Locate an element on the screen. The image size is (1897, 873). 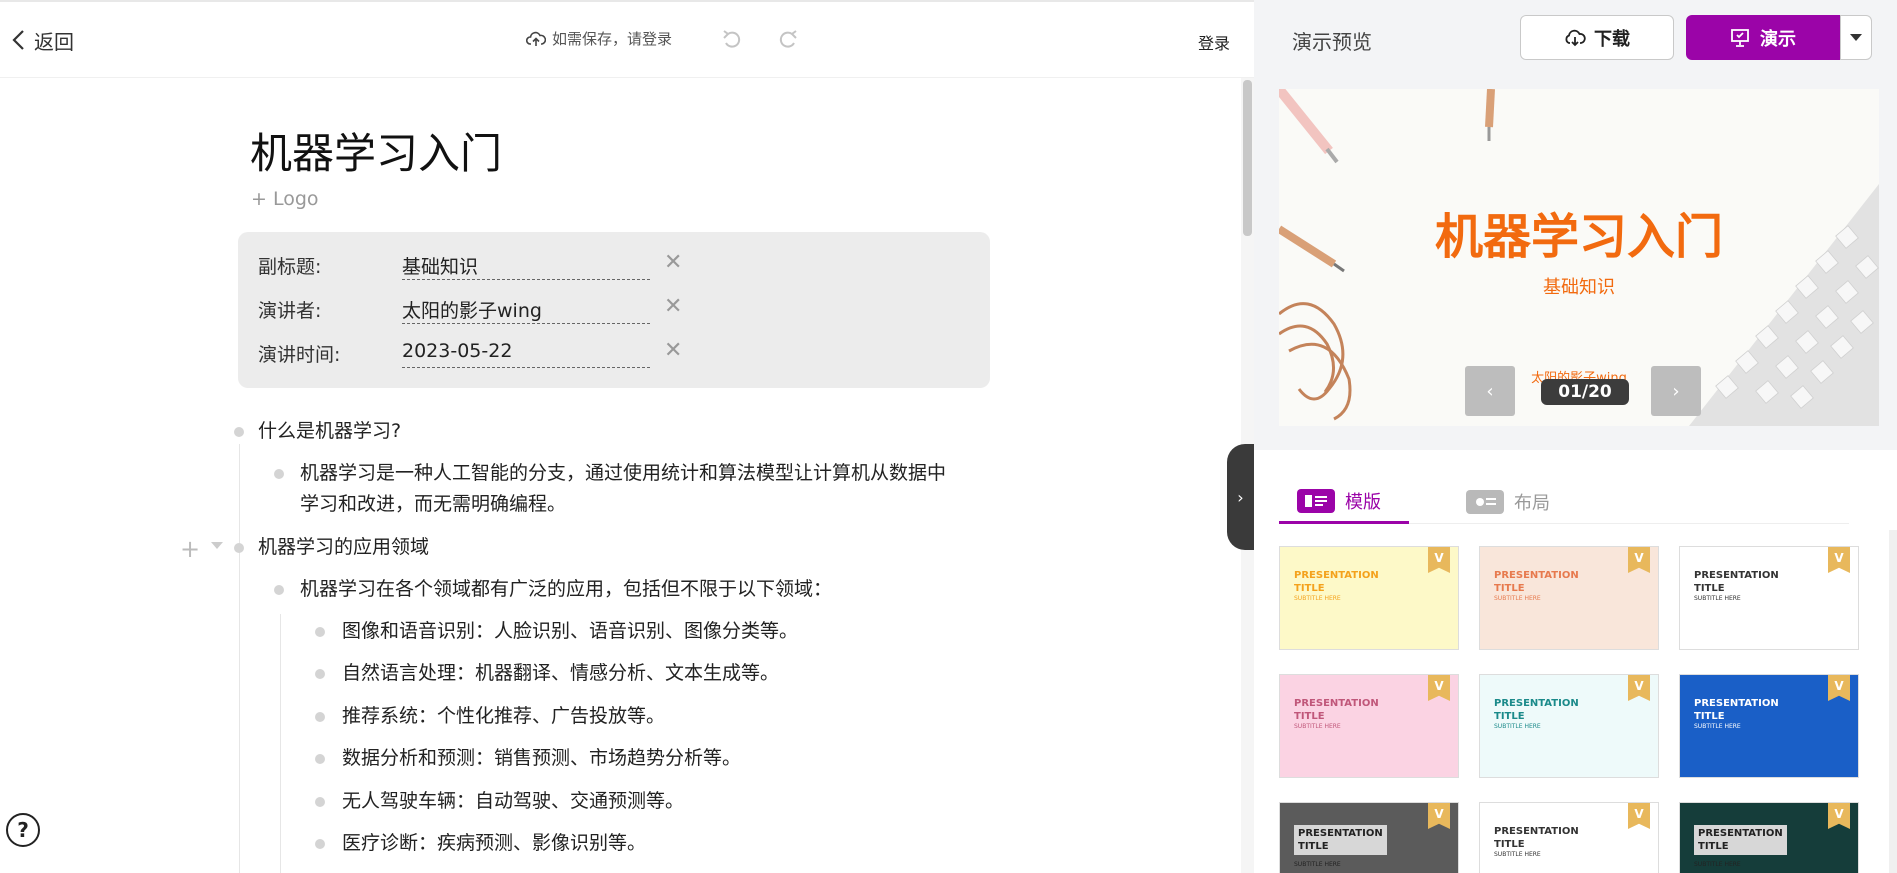
save-status: 如需保存，请登录 is located at coordinates (599, 38).